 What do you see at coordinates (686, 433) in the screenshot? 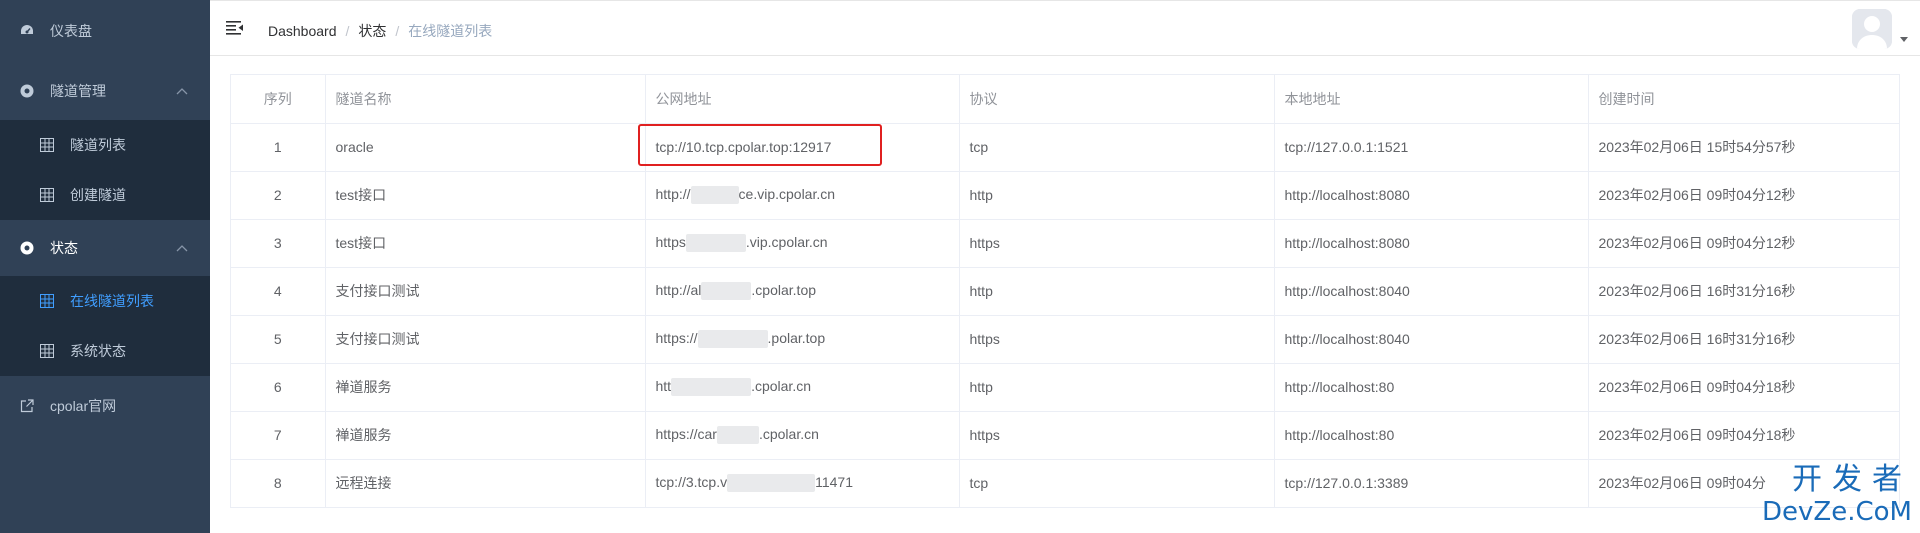
I see `public-address-prefix: https://car` at bounding box center [686, 433].